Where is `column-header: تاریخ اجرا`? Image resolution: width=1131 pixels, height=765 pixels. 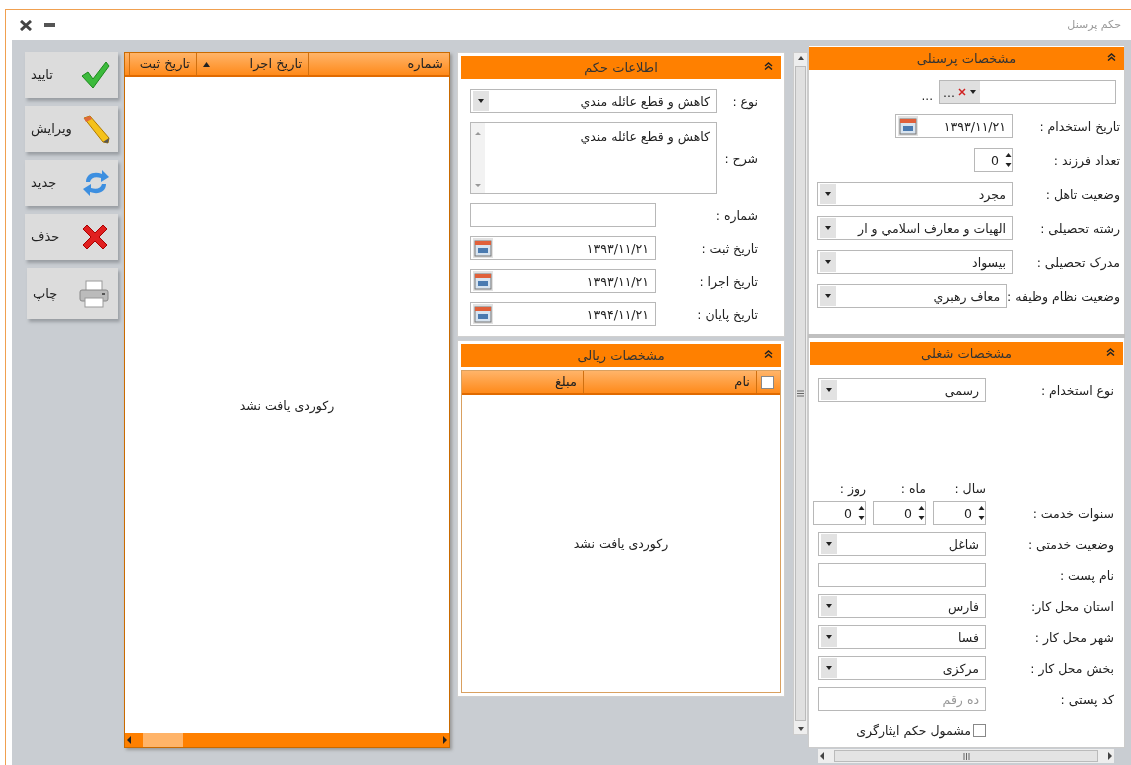 column-header: تاریخ اجرا is located at coordinates (252, 64).